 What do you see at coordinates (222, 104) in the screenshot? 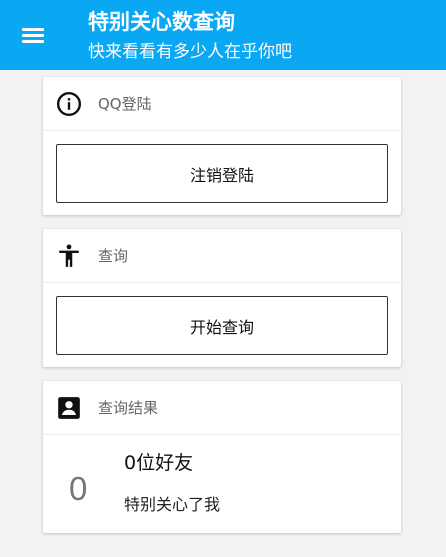
I see `login-card-header: QQ登陆` at bounding box center [222, 104].